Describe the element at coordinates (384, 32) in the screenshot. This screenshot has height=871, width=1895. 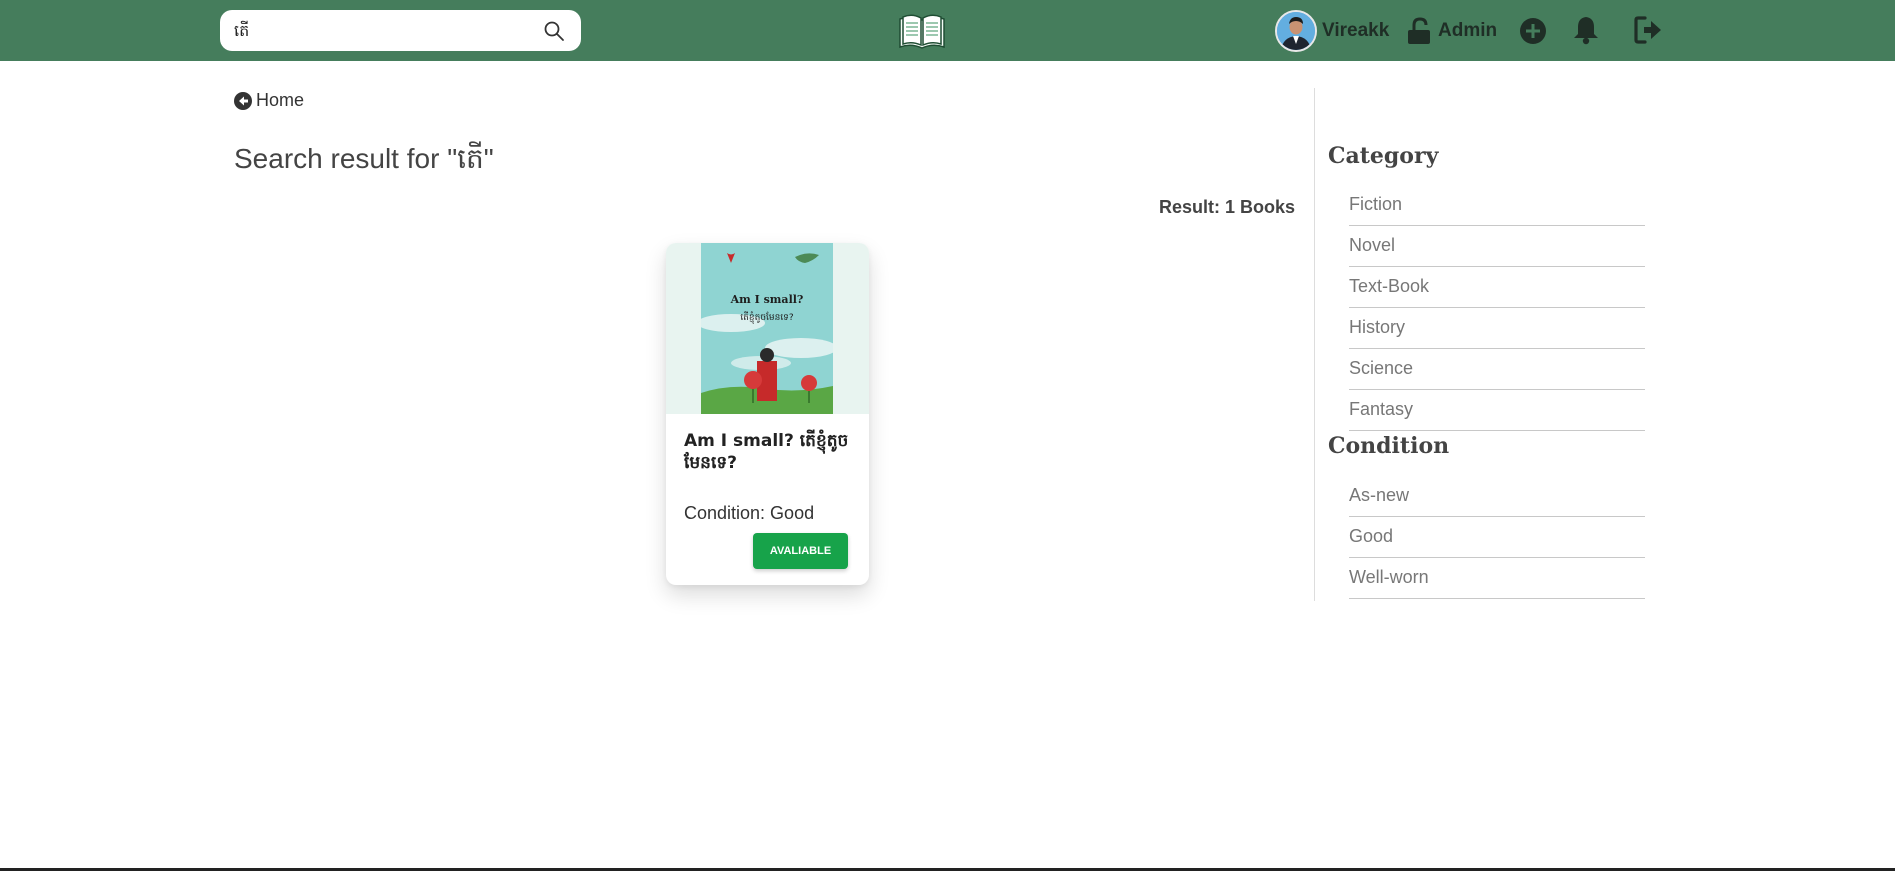
I see `search-input` at that location.